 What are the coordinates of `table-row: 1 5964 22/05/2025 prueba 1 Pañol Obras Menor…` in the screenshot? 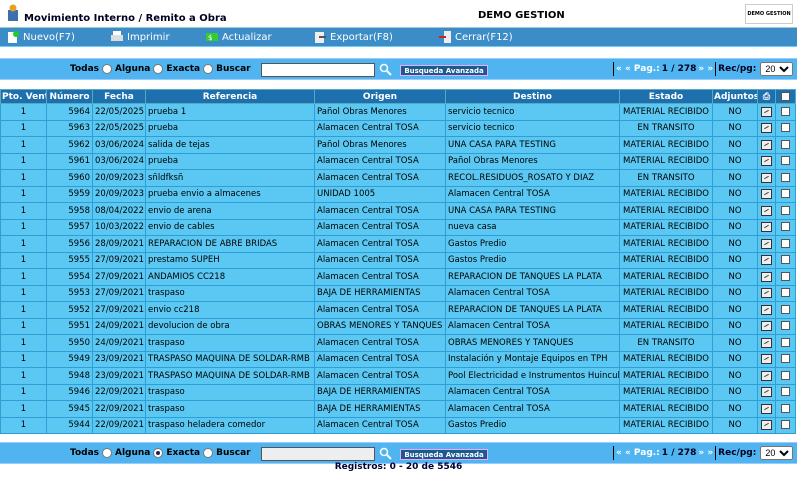 It's located at (398, 112).